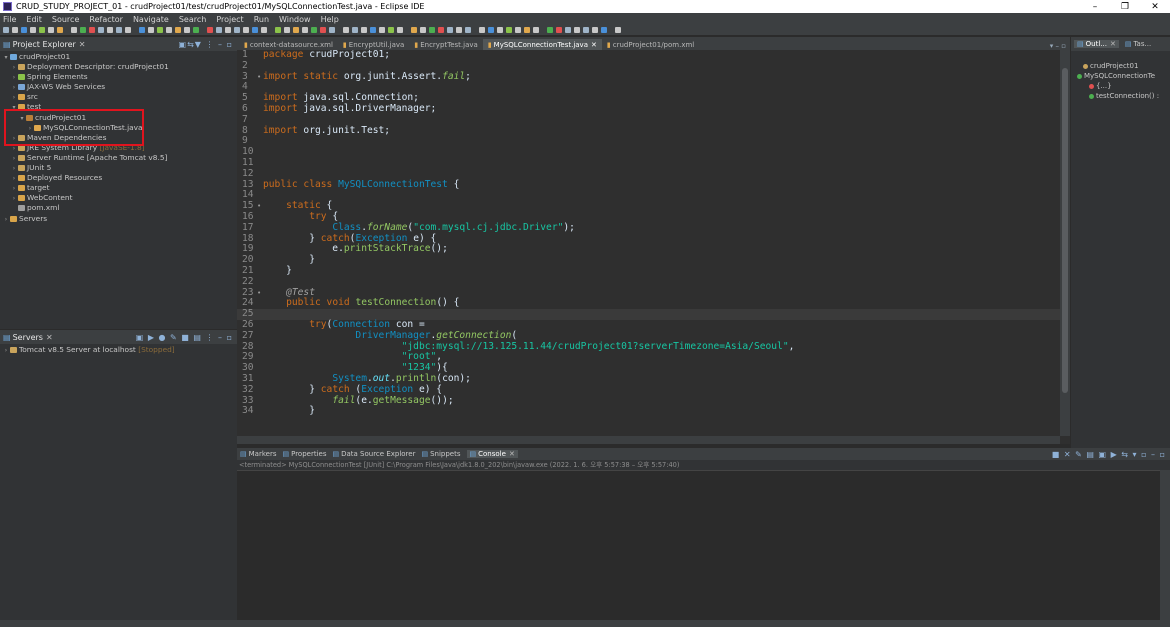  What do you see at coordinates (206, 44) in the screenshot?
I see `view-toolbar-icons: ▣⇆▼ ⋮ – ▫` at bounding box center [206, 44].